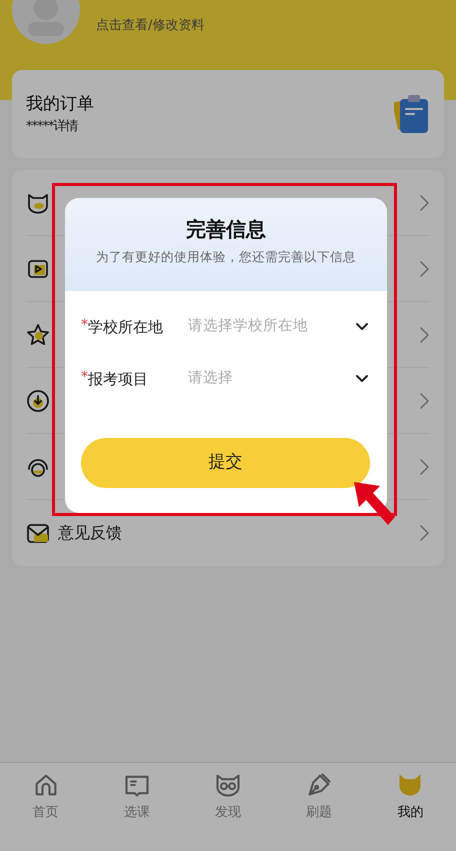  I want to click on field-label: 报考项目, so click(118, 379).